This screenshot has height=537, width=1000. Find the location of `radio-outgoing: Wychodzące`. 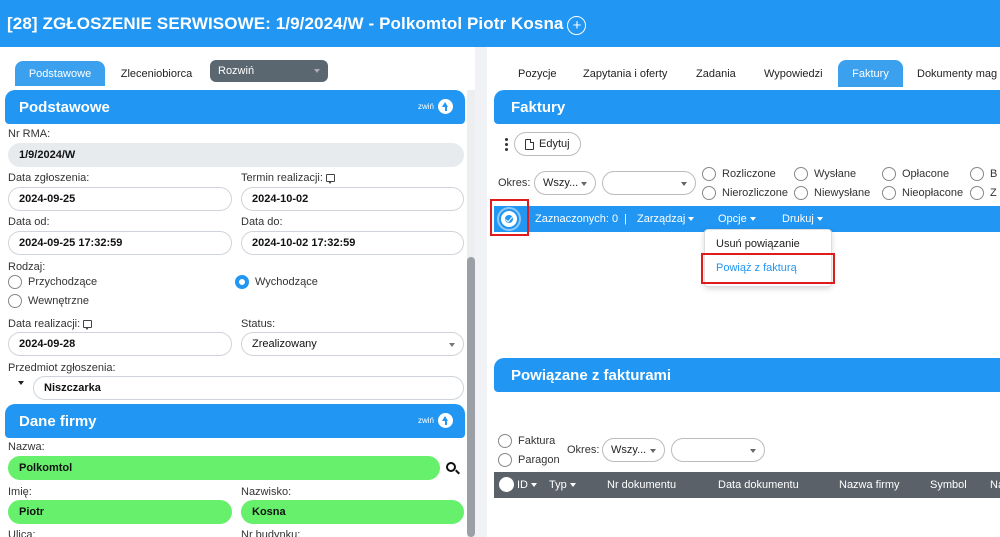

radio-outgoing: Wychodzące is located at coordinates (276, 282).